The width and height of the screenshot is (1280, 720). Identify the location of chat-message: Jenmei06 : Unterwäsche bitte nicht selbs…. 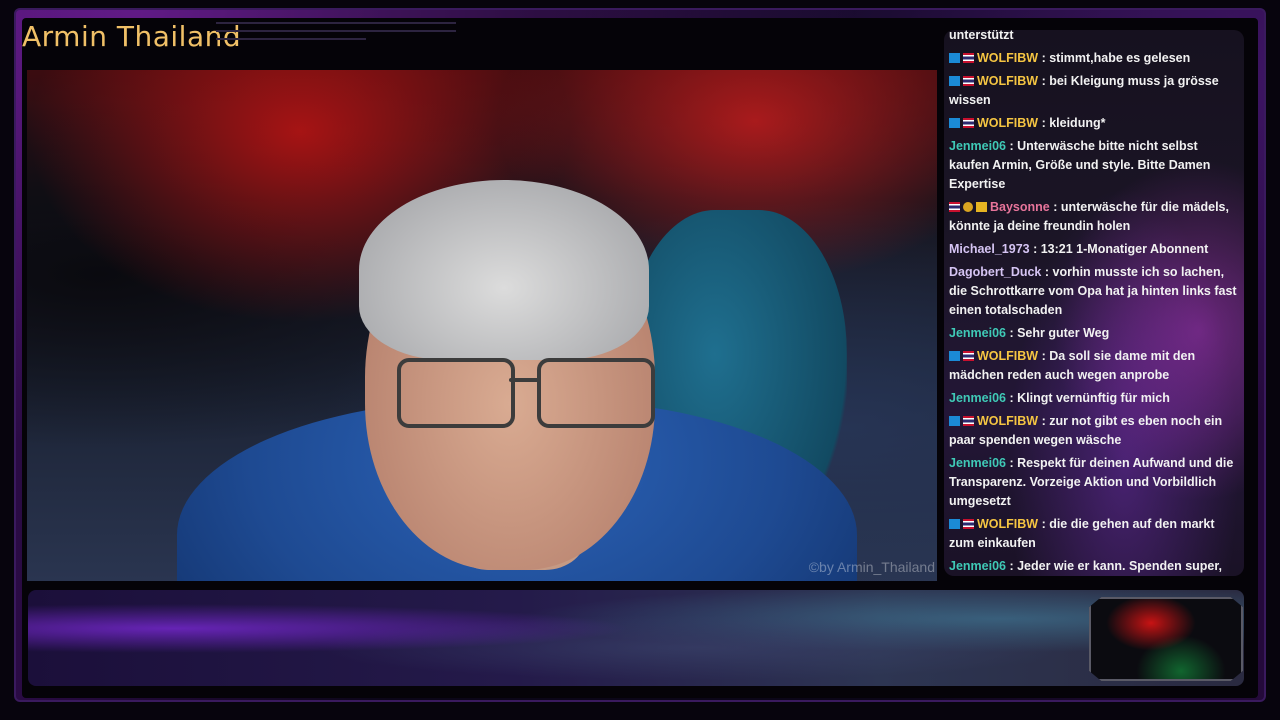
(1095, 165).